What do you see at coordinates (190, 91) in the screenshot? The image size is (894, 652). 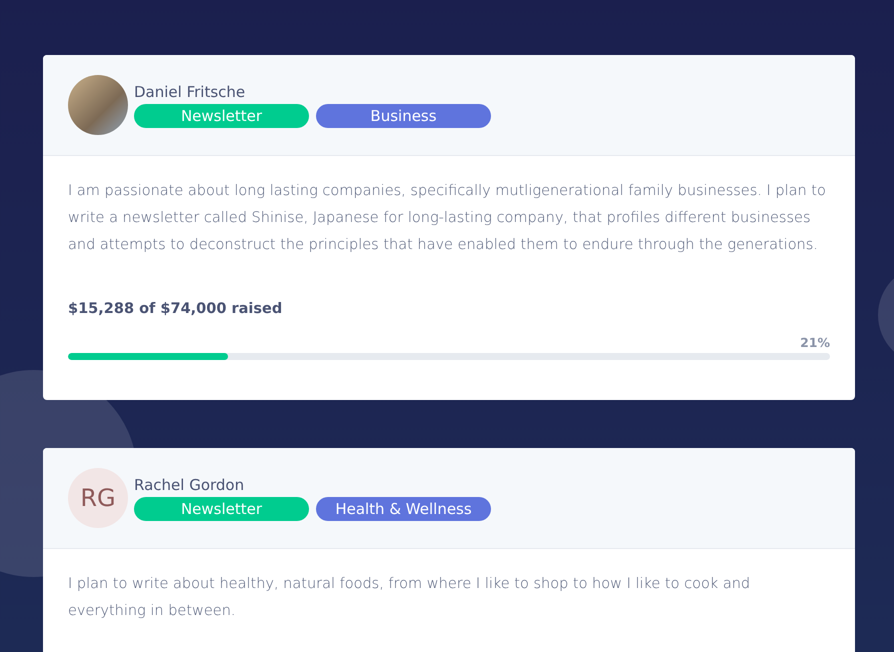 I see `author-name: Daniel Fritsche` at bounding box center [190, 91].